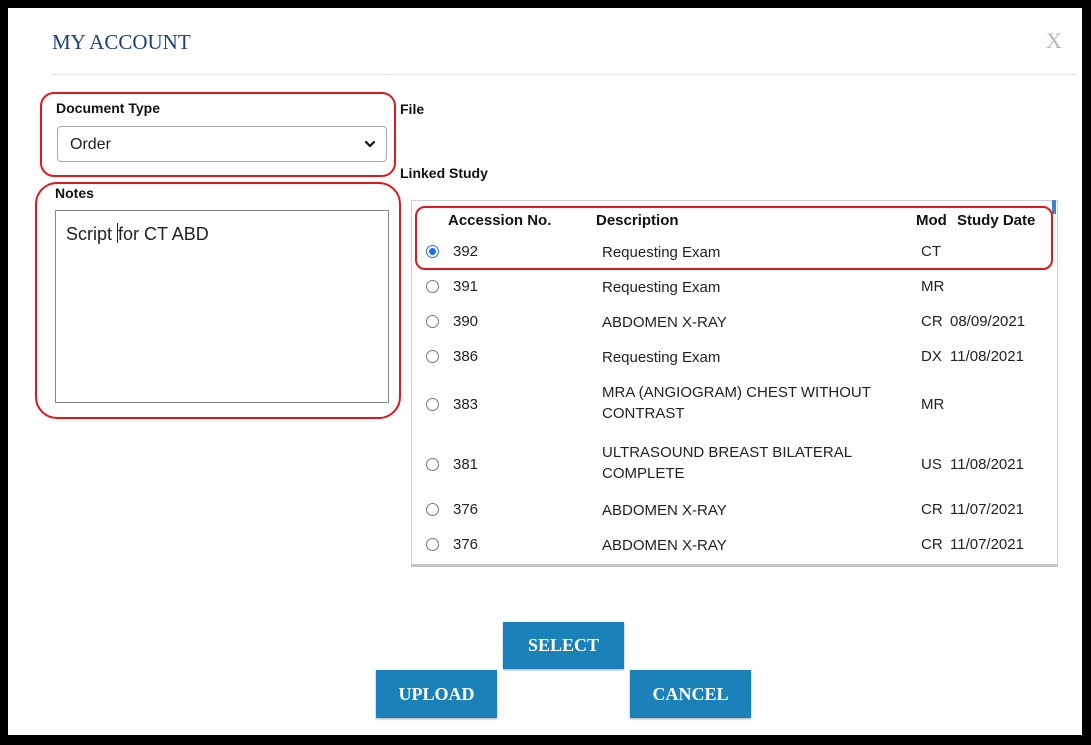  I want to click on linked-study-label: Linked Study, so click(444, 173).